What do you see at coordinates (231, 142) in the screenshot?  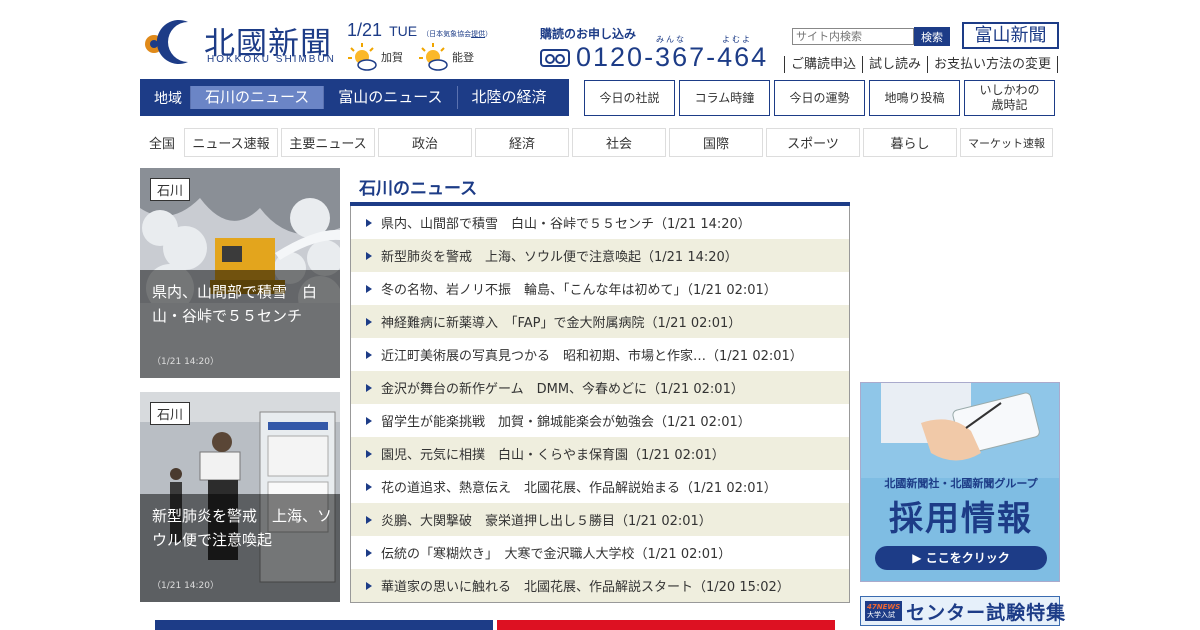 I see `cat-breaking-news: ニュース速報` at bounding box center [231, 142].